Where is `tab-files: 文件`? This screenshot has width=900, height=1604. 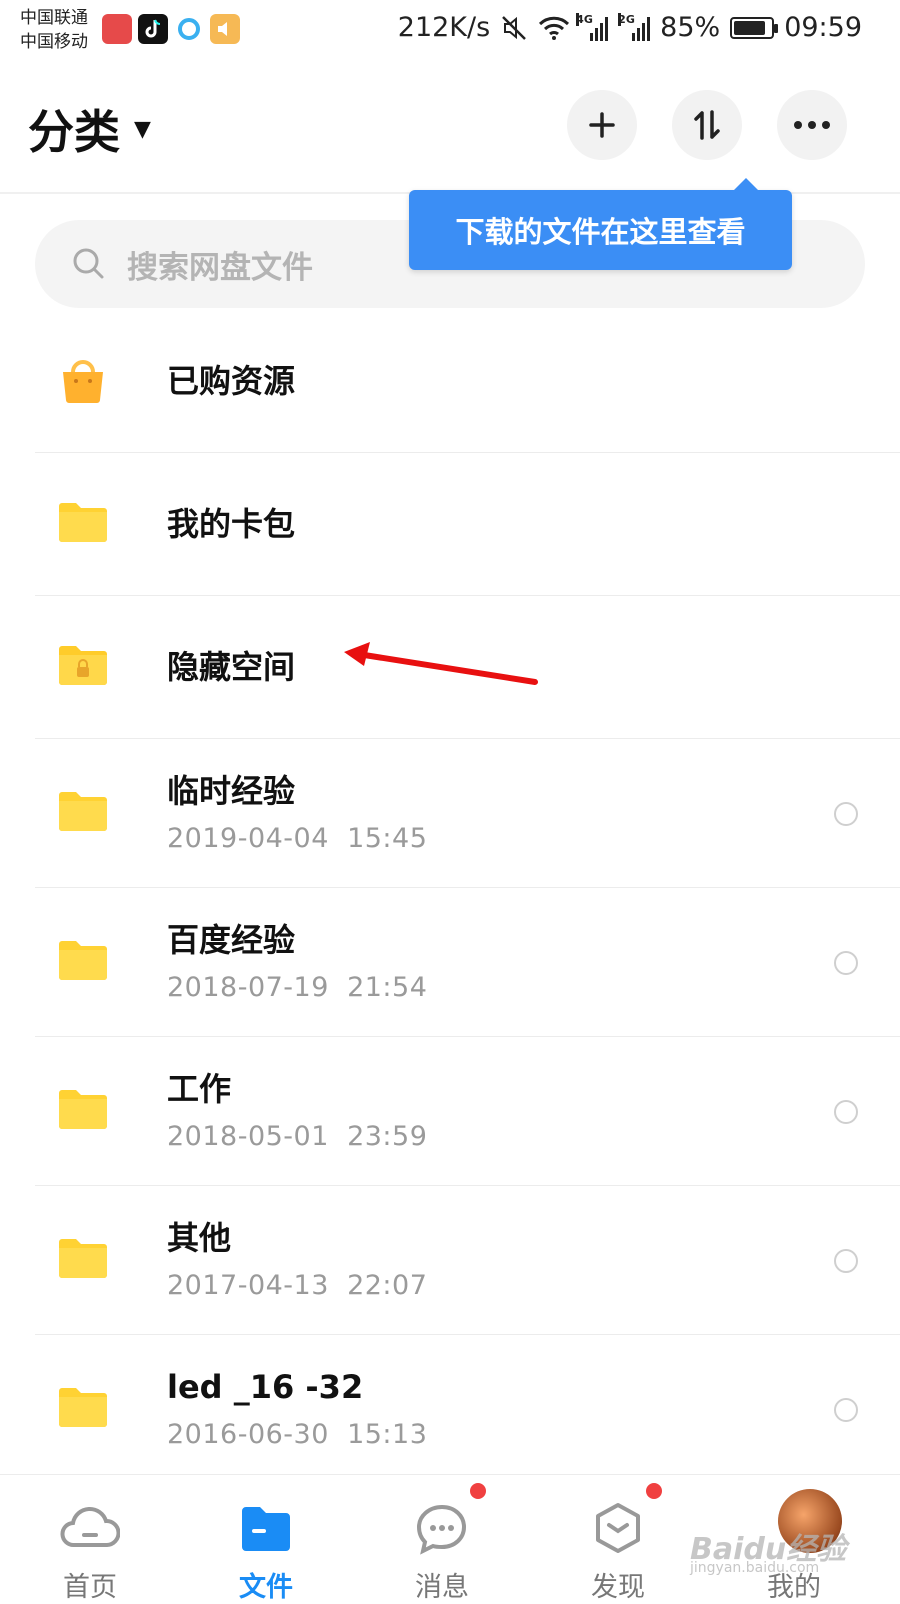 tab-files: 文件 is located at coordinates (266, 1539).